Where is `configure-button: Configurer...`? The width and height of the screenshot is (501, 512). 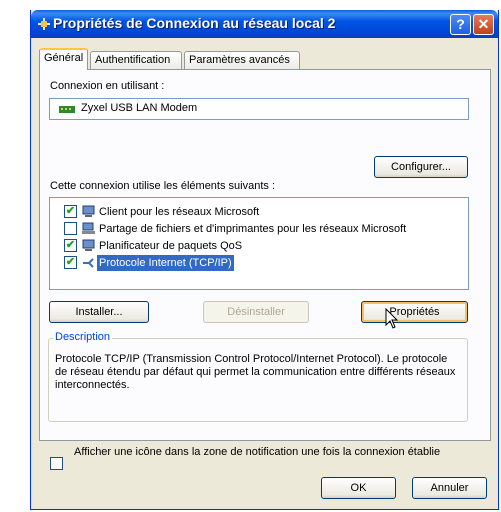
configure-button: Configurer... is located at coordinates (421, 167).